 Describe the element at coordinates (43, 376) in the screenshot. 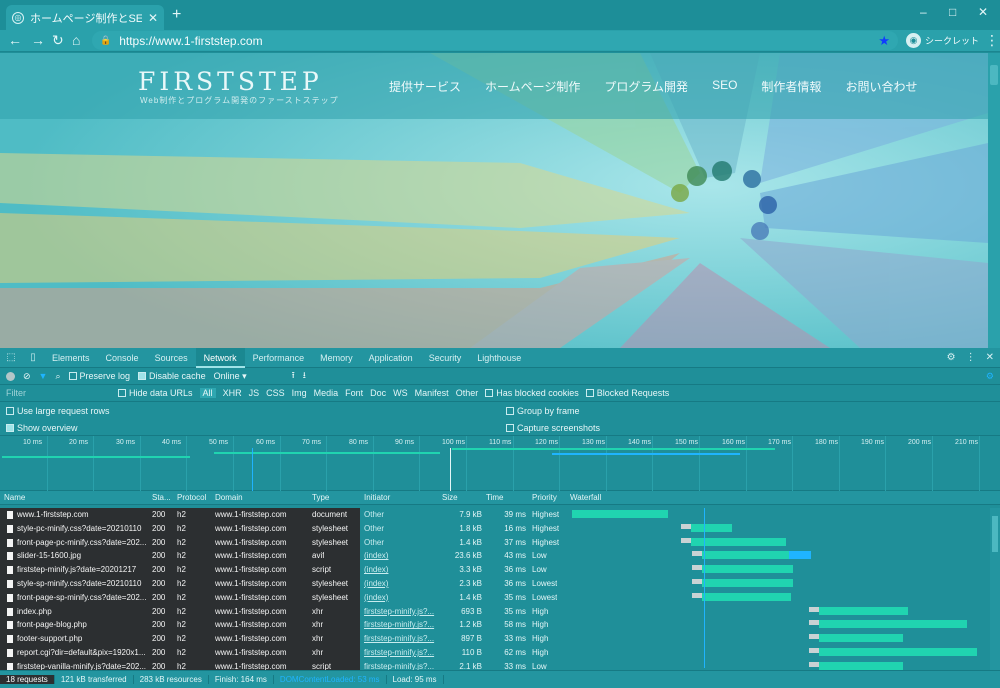

I see `filter-funnel-icon: ▼` at that location.